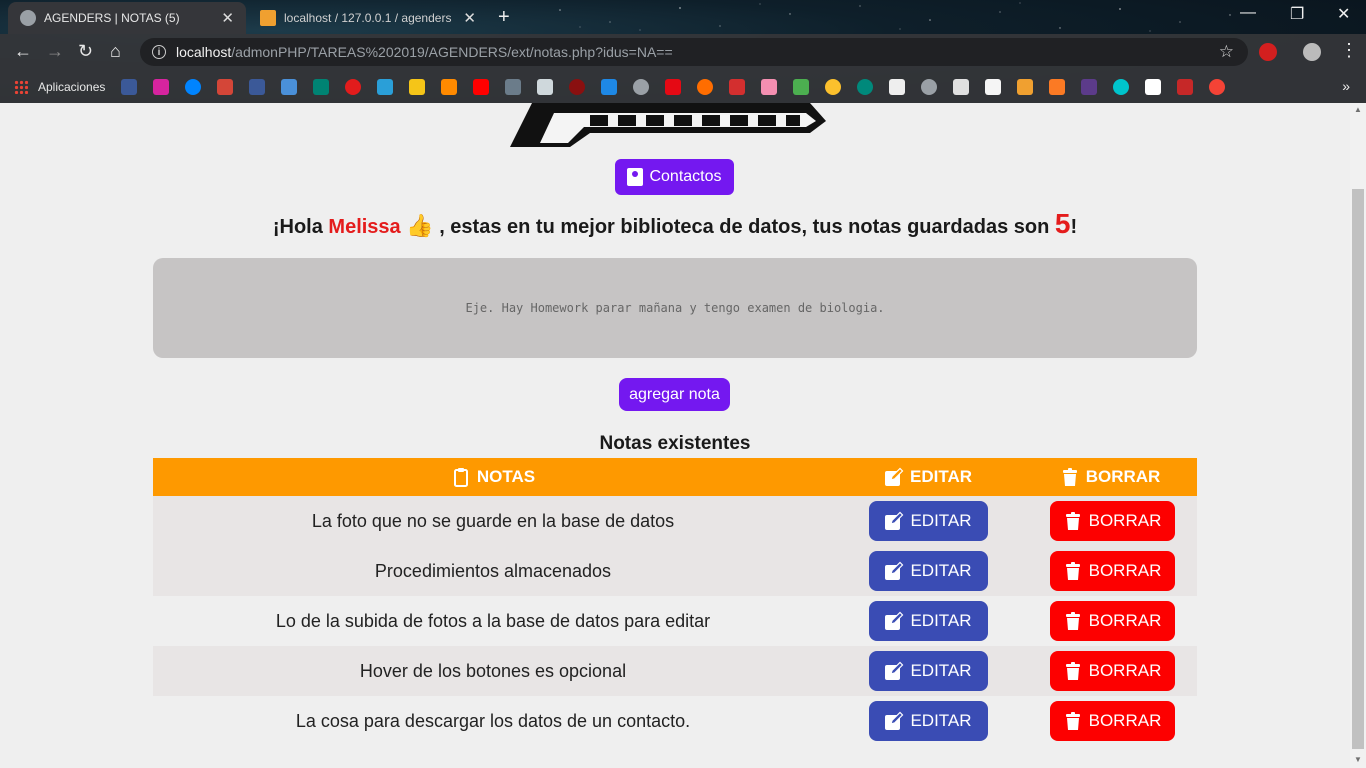  Describe the element at coordinates (1358, 759) in the screenshot. I see `scroll-down-icon: ▼` at that location.